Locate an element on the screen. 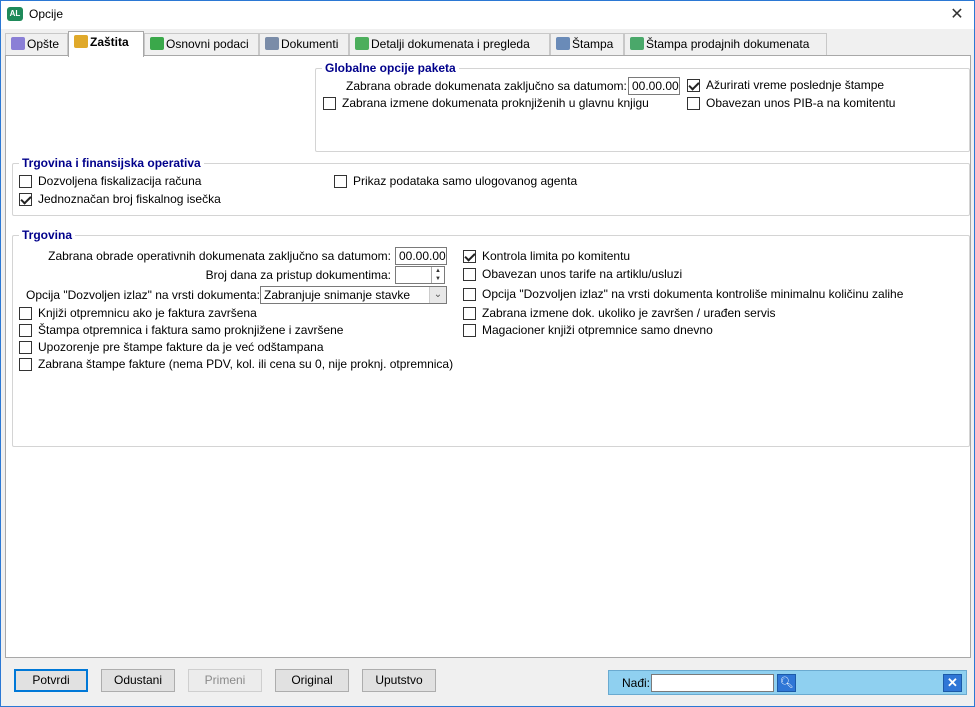 The width and height of the screenshot is (975, 707). tab-stampa: Štampa is located at coordinates (587, 44).